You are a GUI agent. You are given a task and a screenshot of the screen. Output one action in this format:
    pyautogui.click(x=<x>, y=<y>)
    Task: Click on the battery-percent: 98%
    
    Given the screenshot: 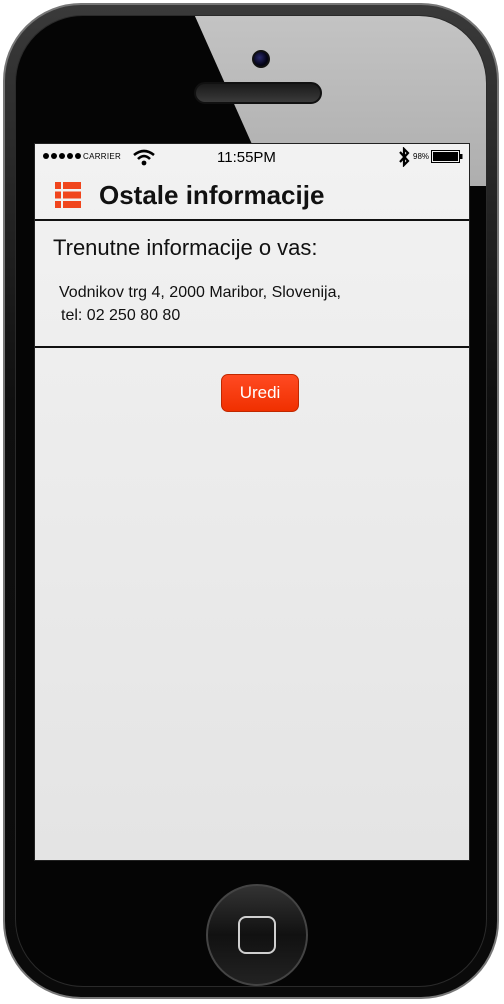 What is the action you would take?
    pyautogui.click(x=421, y=156)
    